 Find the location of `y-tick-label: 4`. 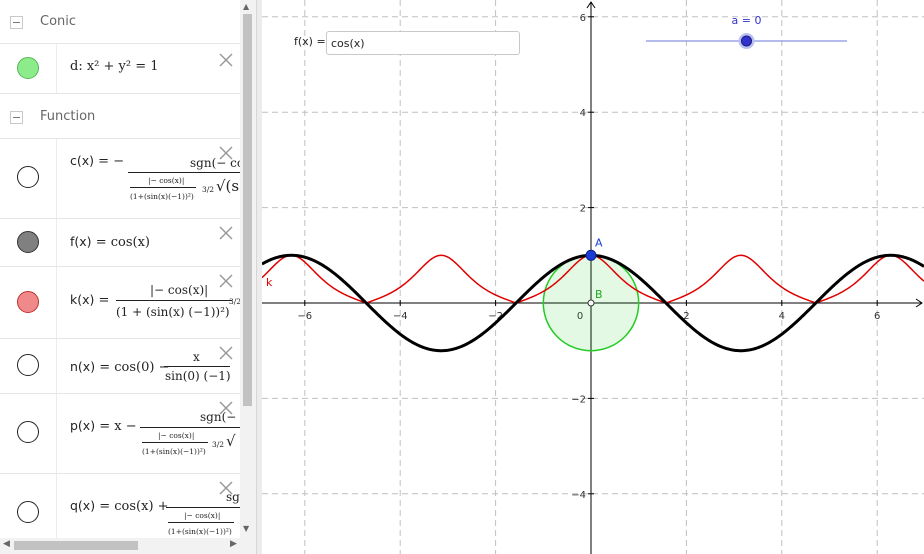

y-tick-label: 4 is located at coordinates (583, 113).